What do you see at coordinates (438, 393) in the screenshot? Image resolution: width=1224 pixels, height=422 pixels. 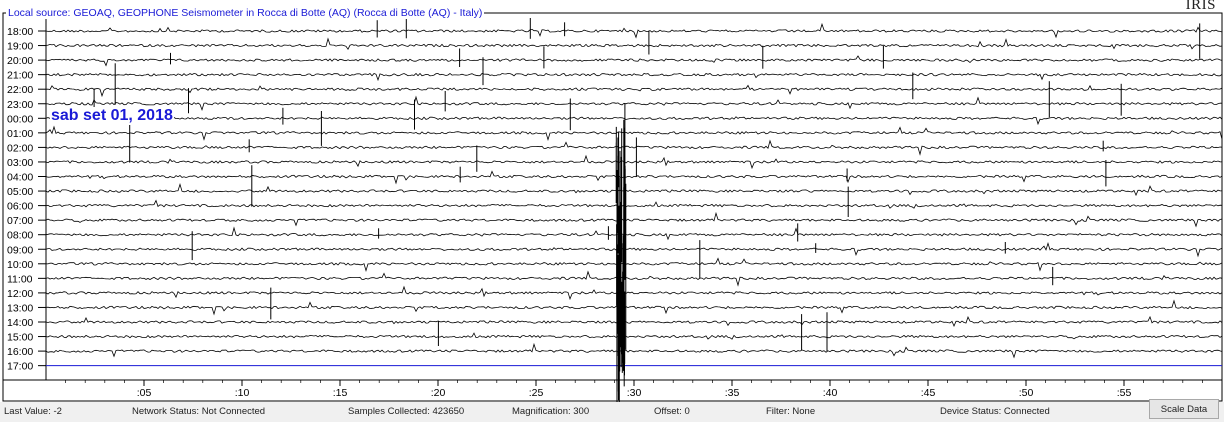 I see `minute-label: :20` at bounding box center [438, 393].